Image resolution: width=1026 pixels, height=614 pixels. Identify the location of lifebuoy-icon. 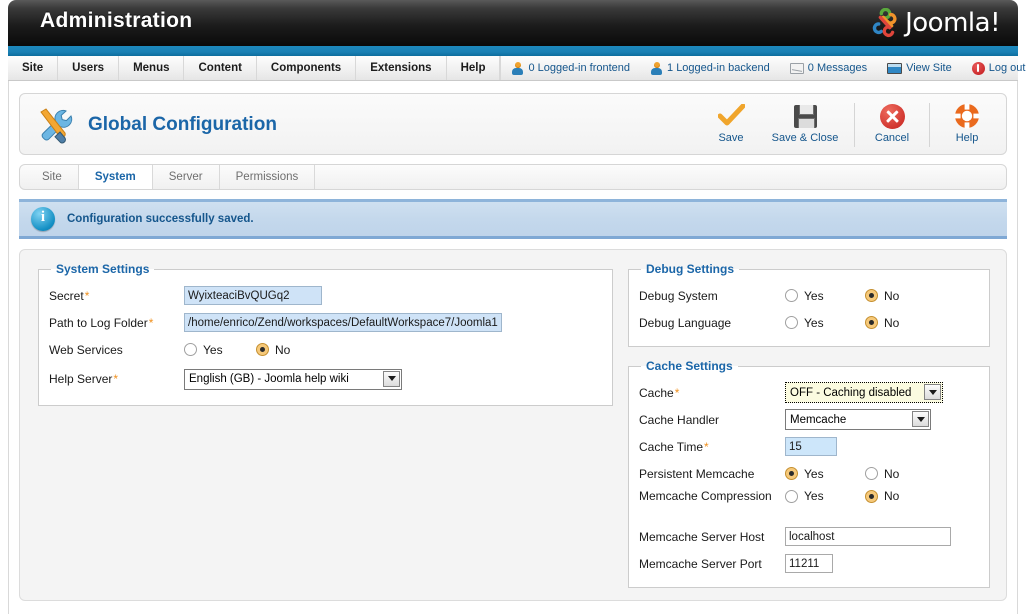
(967, 116).